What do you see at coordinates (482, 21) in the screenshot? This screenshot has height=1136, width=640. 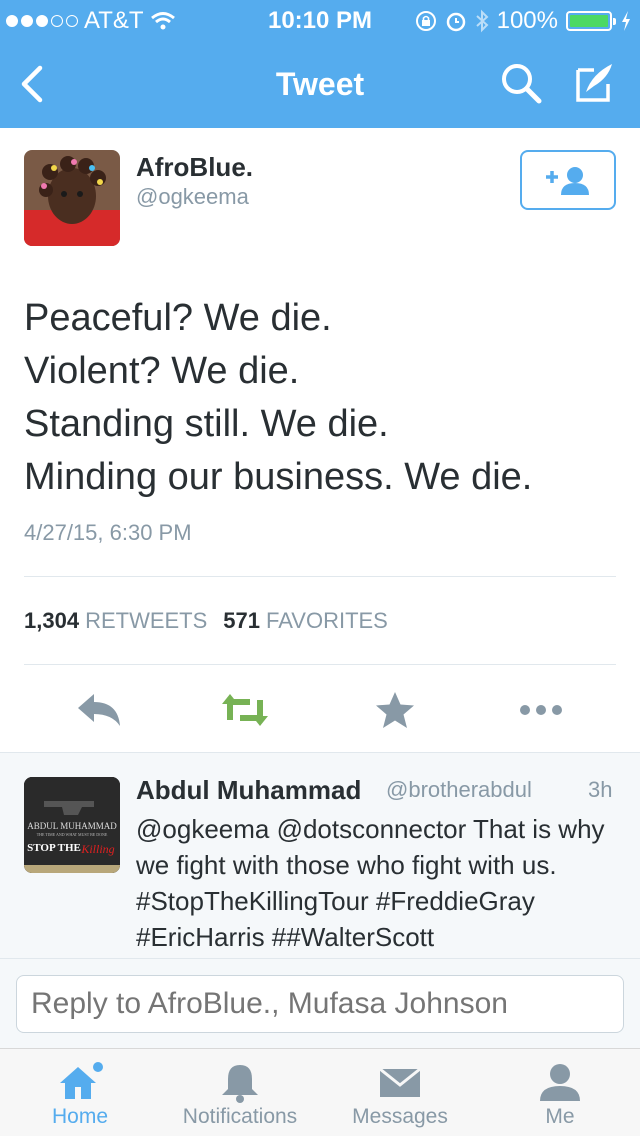 I see `bluetooth-icon` at bounding box center [482, 21].